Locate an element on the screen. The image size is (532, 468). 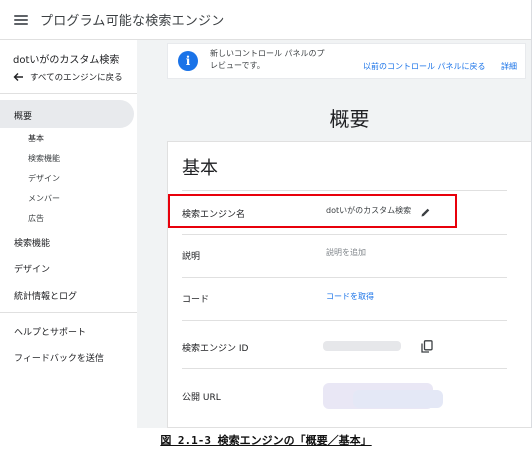
card-title: 基本 is located at coordinates (200, 168).